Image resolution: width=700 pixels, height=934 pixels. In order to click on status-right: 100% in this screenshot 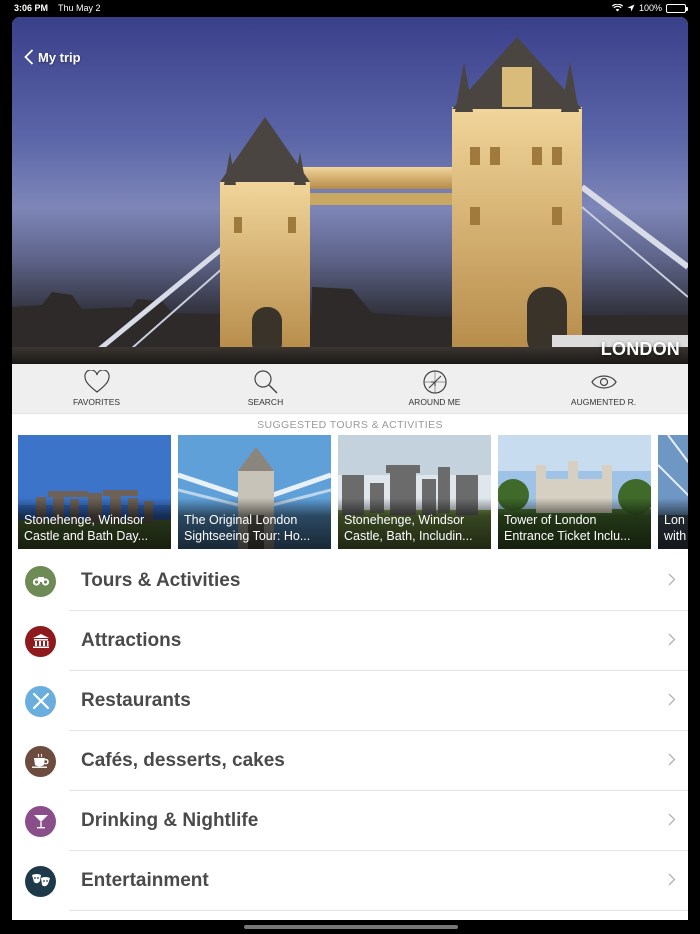, I will do `click(649, 8)`.